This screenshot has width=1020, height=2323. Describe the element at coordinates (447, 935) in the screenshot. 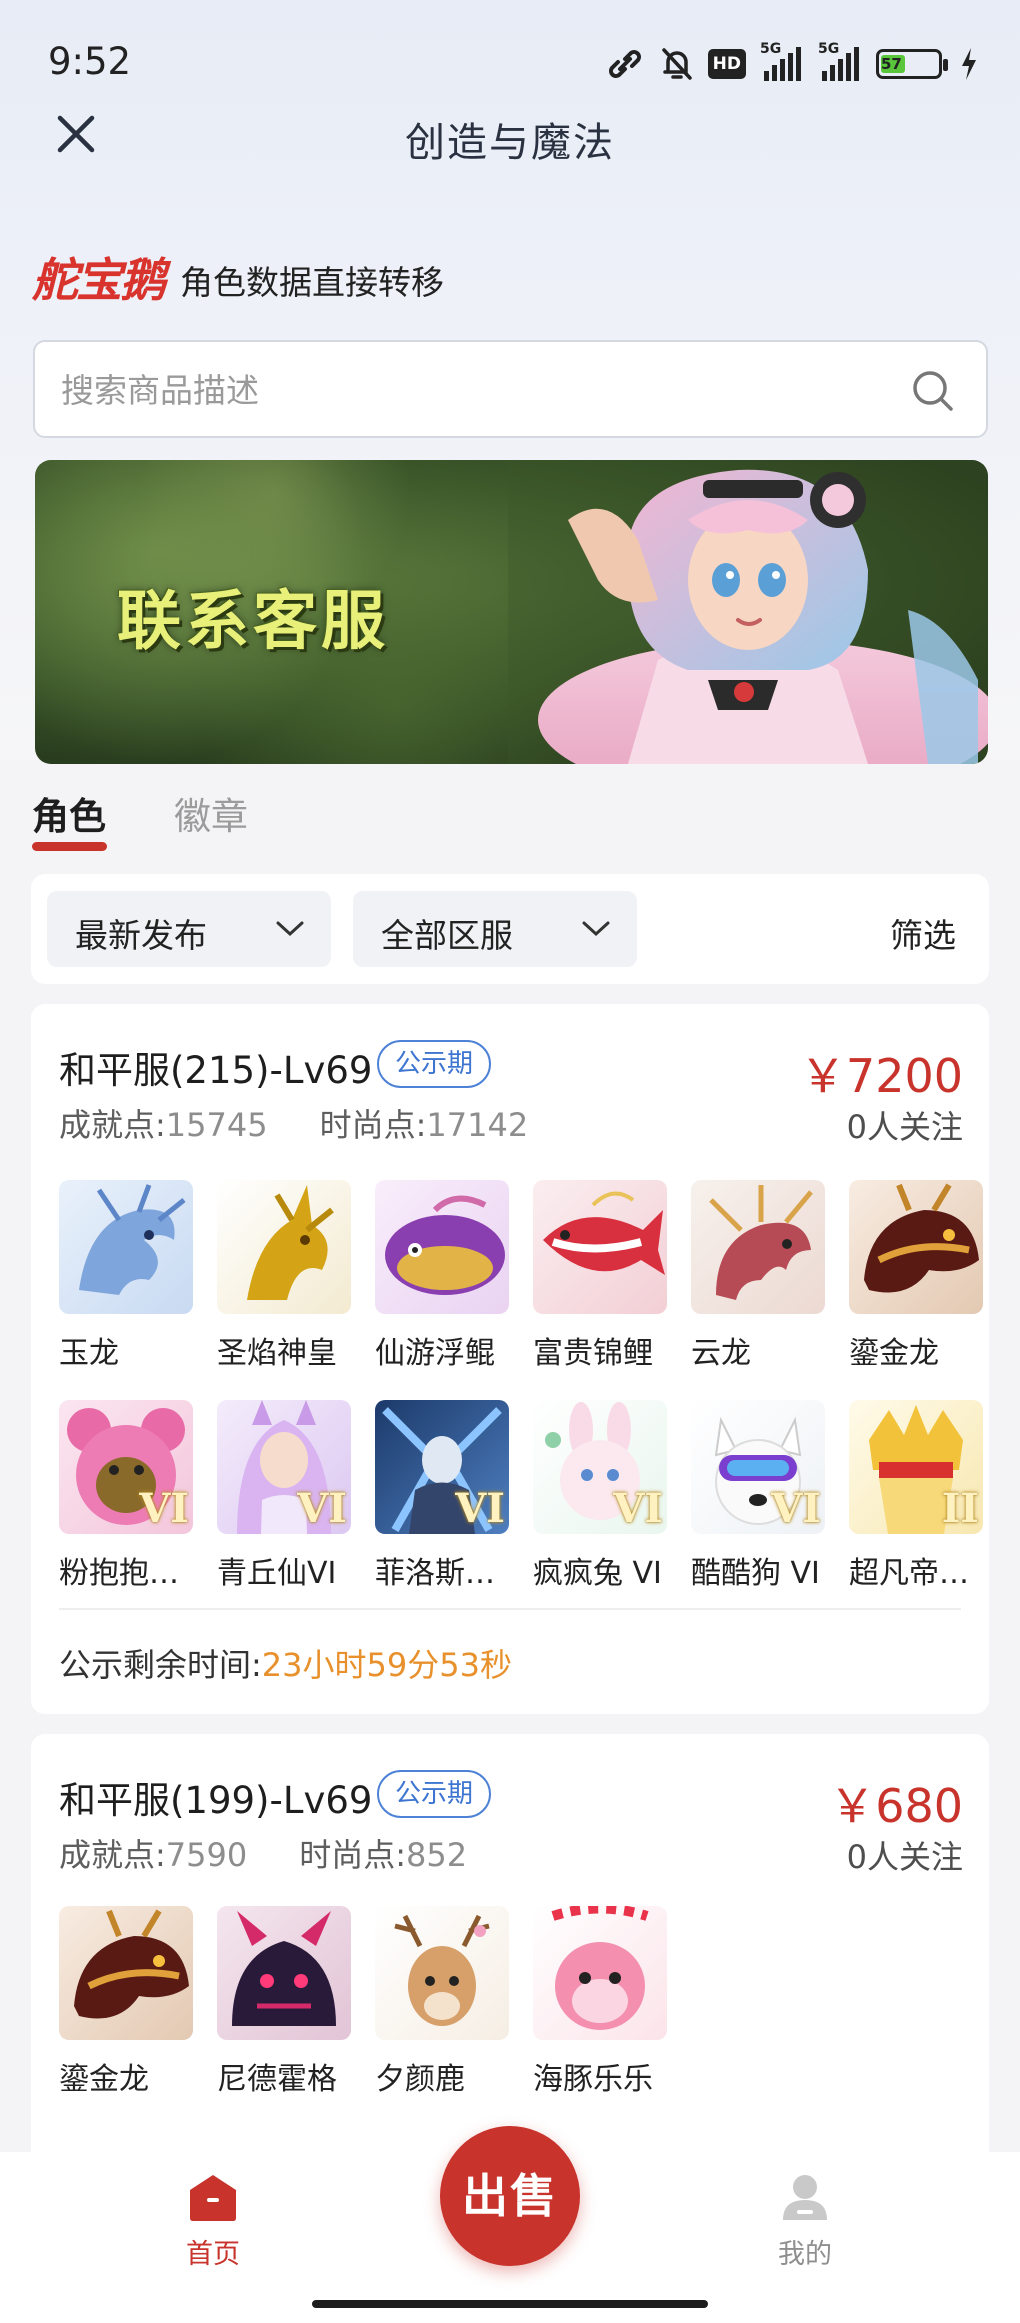

I see `server-dropdown-label: 全部区服` at that location.